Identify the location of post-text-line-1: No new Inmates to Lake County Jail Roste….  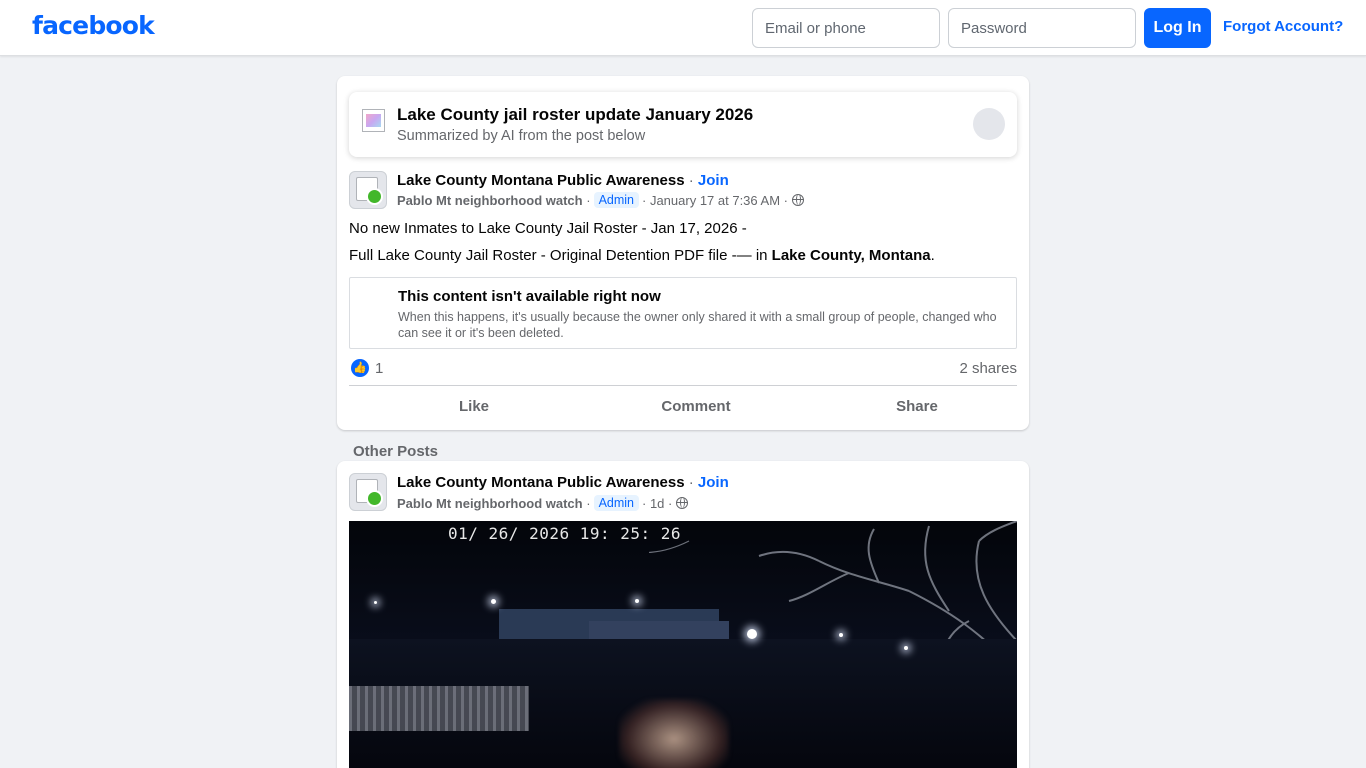
(548, 228).